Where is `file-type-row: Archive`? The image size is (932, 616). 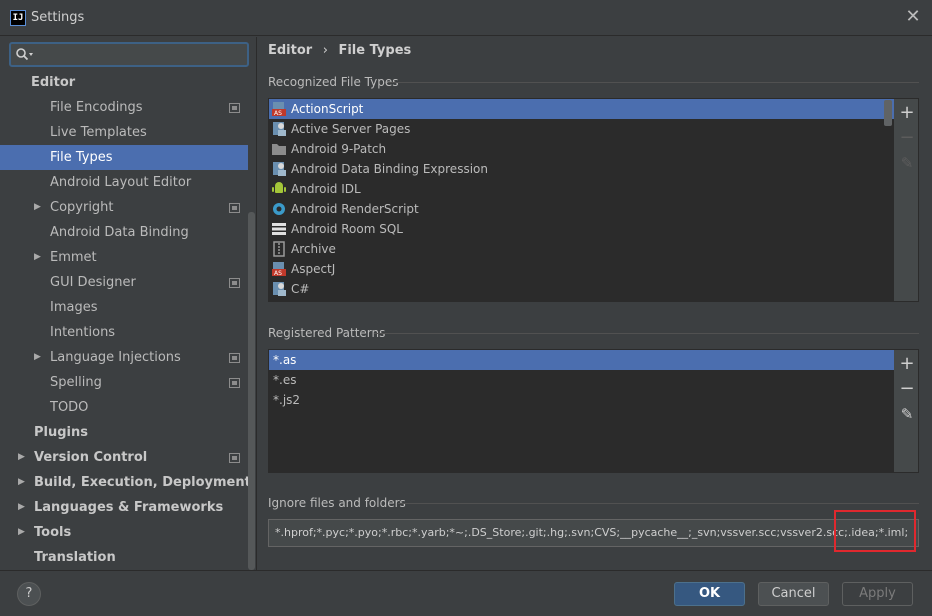 file-type-row: Archive is located at coordinates (581, 249).